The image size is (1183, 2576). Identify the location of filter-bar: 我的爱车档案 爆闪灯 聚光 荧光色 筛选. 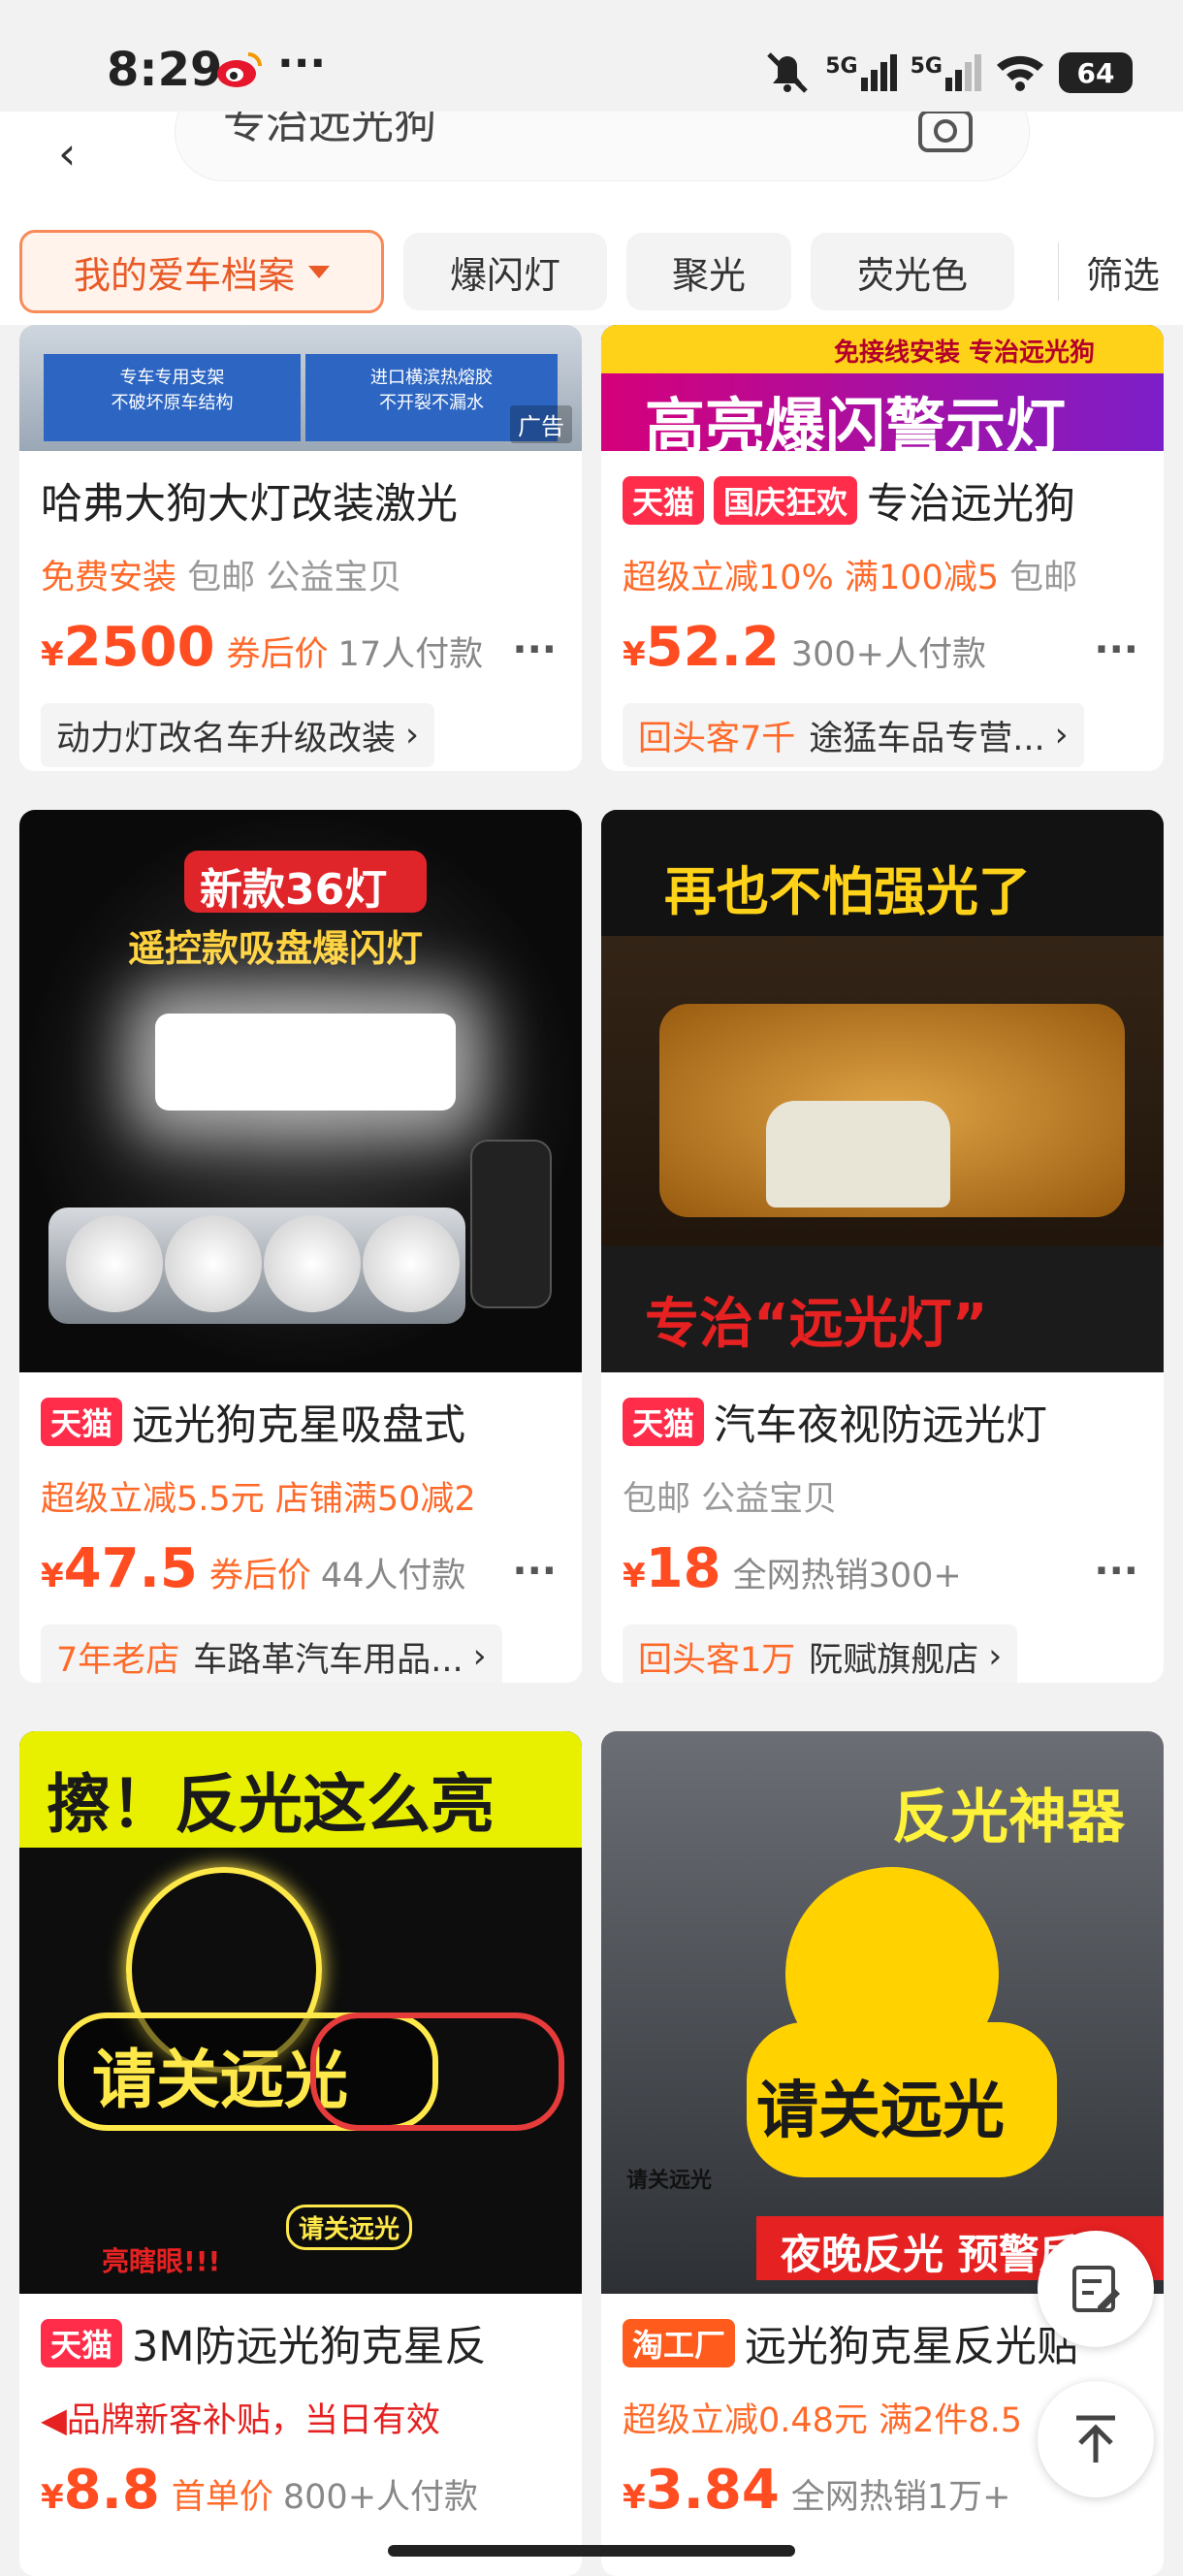
(591, 271).